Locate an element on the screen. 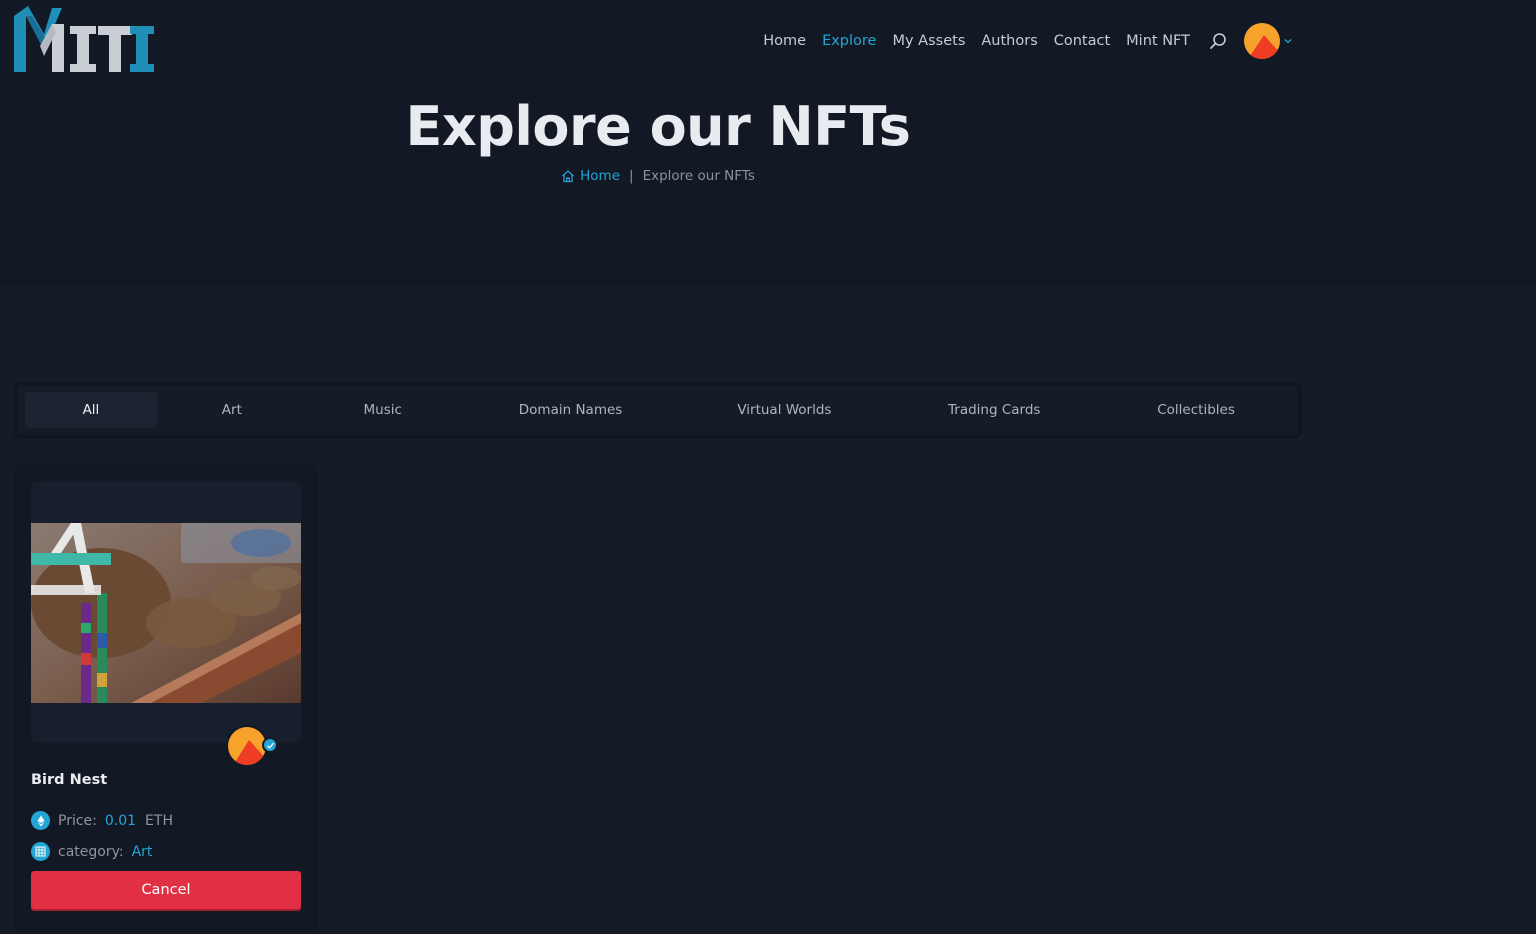 The image size is (1536, 934). tab-collectibles: Collectibles is located at coordinates (1196, 410).